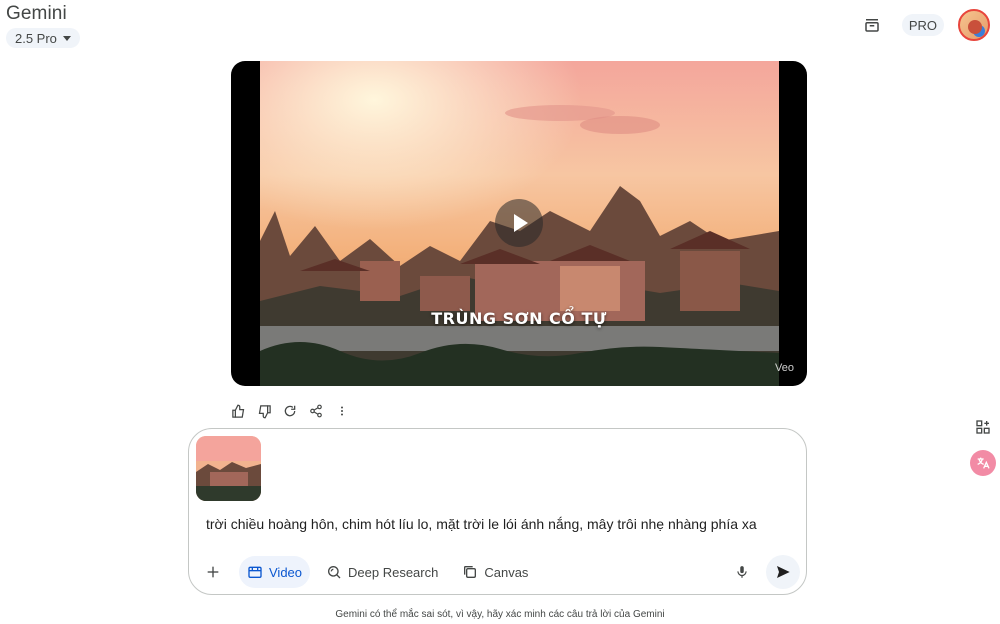 The width and height of the screenshot is (1000, 624). What do you see at coordinates (238, 411) in the screenshot?
I see `thumbs-up-icon` at bounding box center [238, 411].